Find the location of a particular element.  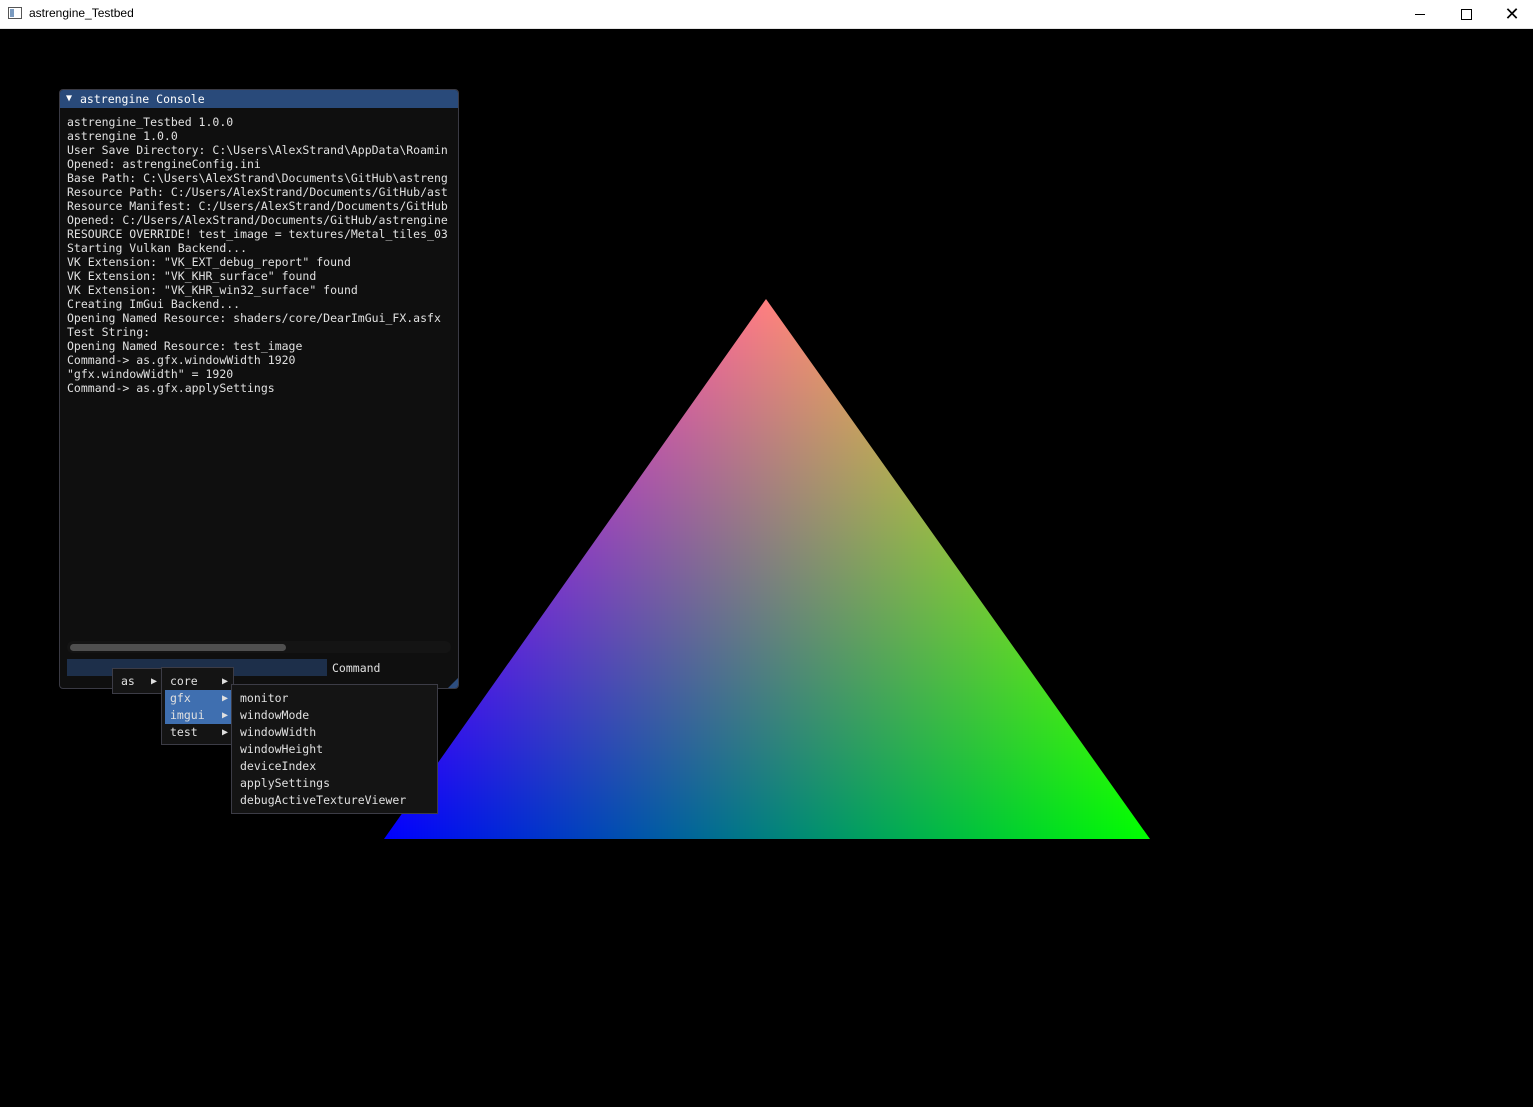

command-label: Command is located at coordinates (356, 668).